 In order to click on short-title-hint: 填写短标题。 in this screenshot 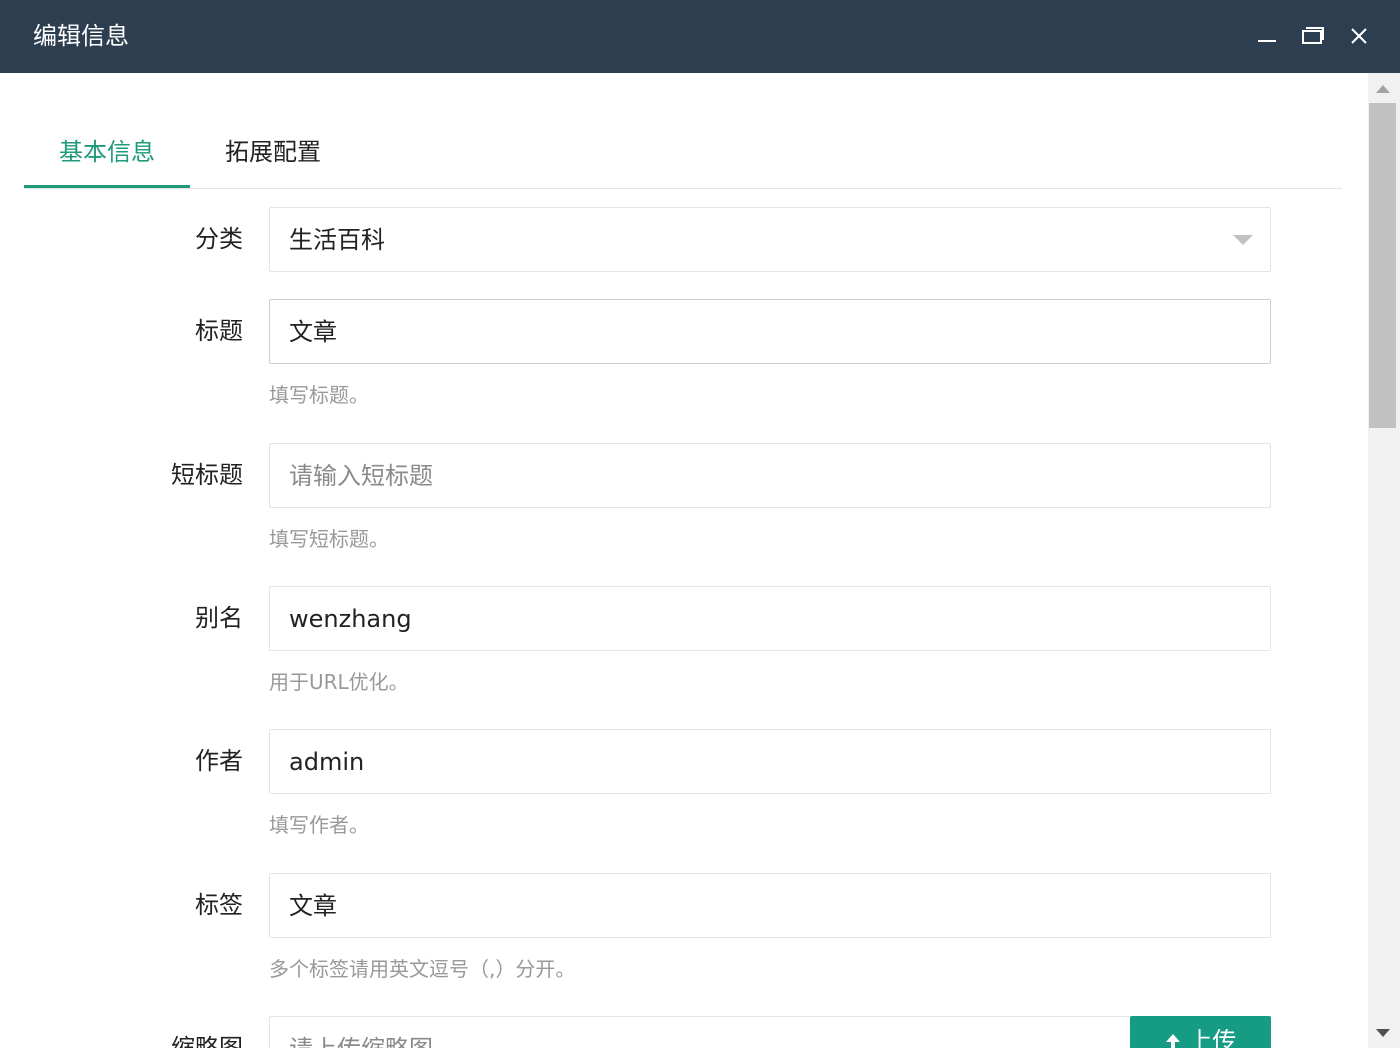, I will do `click(329, 539)`.